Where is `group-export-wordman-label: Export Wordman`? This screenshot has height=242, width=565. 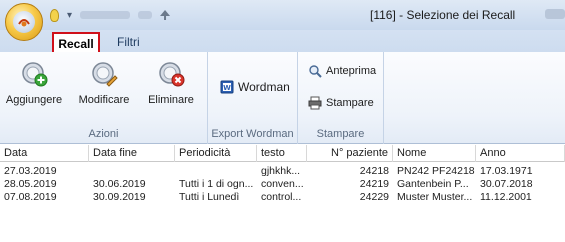 group-export-wordman-label: Export Wordman is located at coordinates (252, 134).